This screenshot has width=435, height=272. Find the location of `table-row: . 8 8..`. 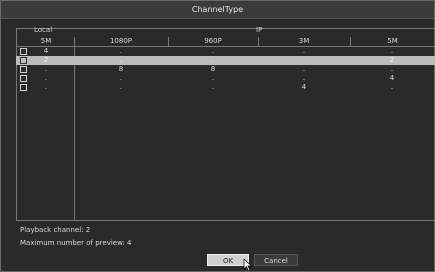

table-row: . 8 8.. is located at coordinates (225, 69).